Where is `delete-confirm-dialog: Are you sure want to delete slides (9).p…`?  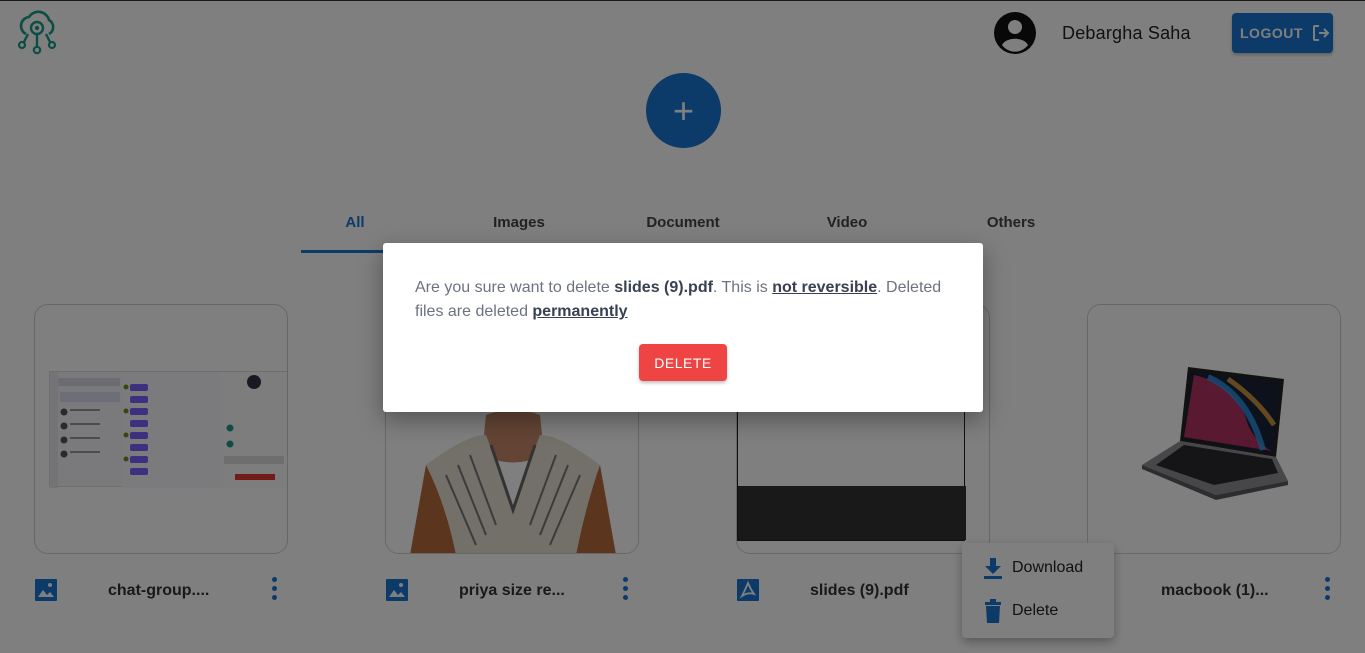
delete-confirm-dialog: Are you sure want to delete slides (9).p… is located at coordinates (683, 327).